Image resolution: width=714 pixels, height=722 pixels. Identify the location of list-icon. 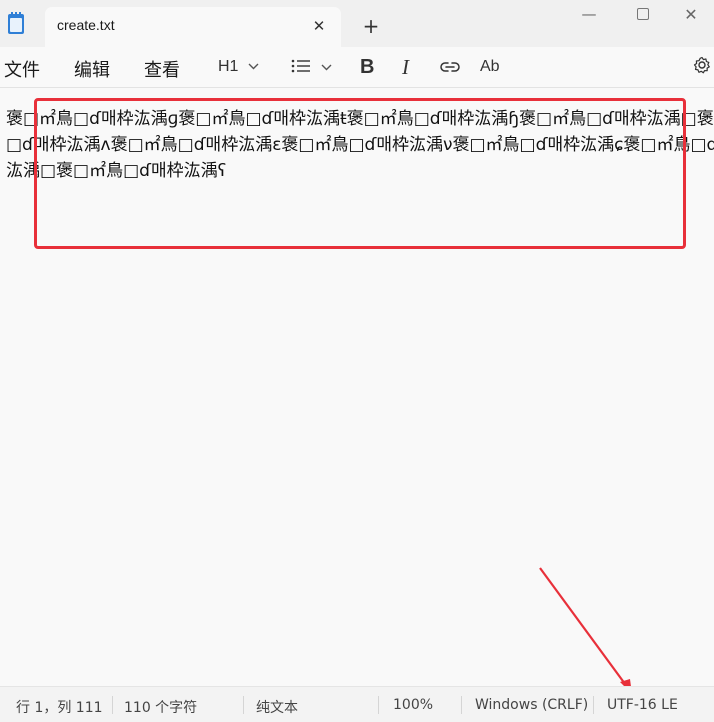
(301, 67).